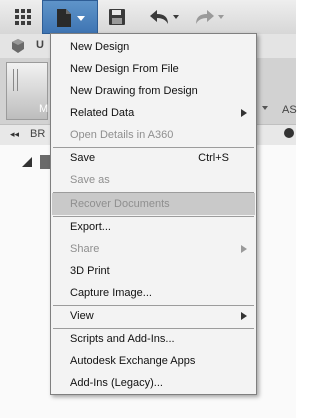 The image size is (320, 418). I want to click on menu-item-label: View, so click(82, 316).